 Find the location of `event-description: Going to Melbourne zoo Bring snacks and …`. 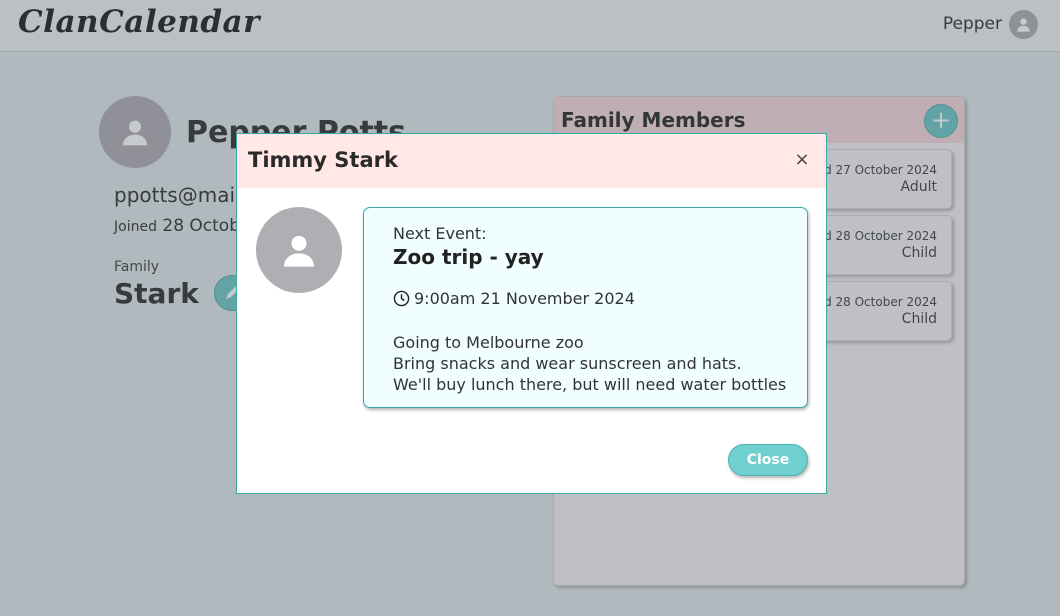

event-description: Going to Melbourne zoo Bring snacks and … is located at coordinates (589, 363).